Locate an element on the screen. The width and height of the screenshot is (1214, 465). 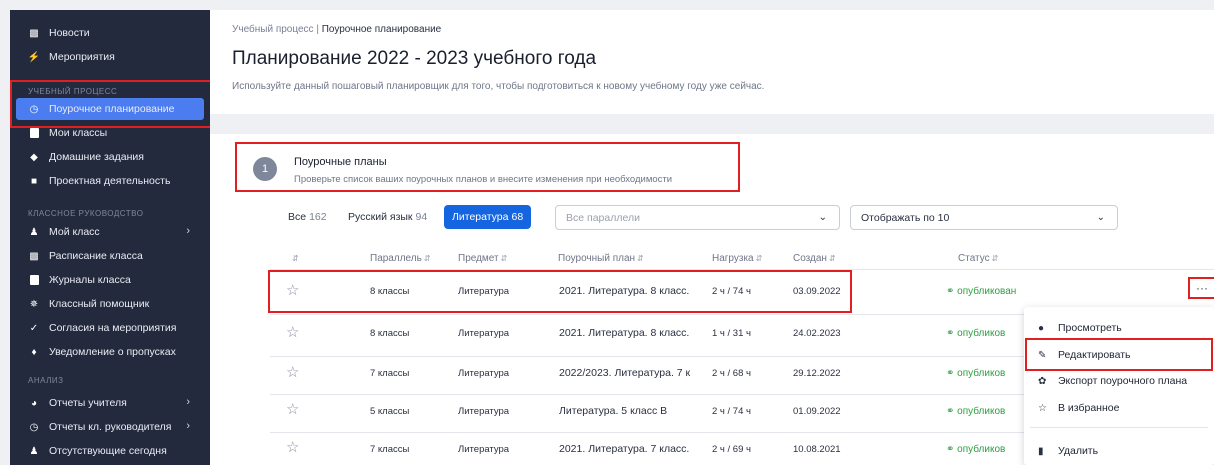
gear-export-icon: ✿ is located at coordinates (1042, 381).